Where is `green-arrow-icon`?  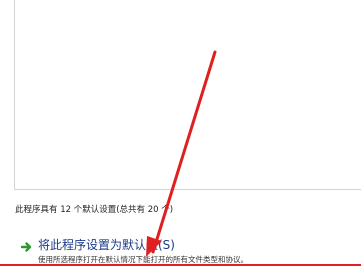
green-arrow-icon is located at coordinates (27, 246).